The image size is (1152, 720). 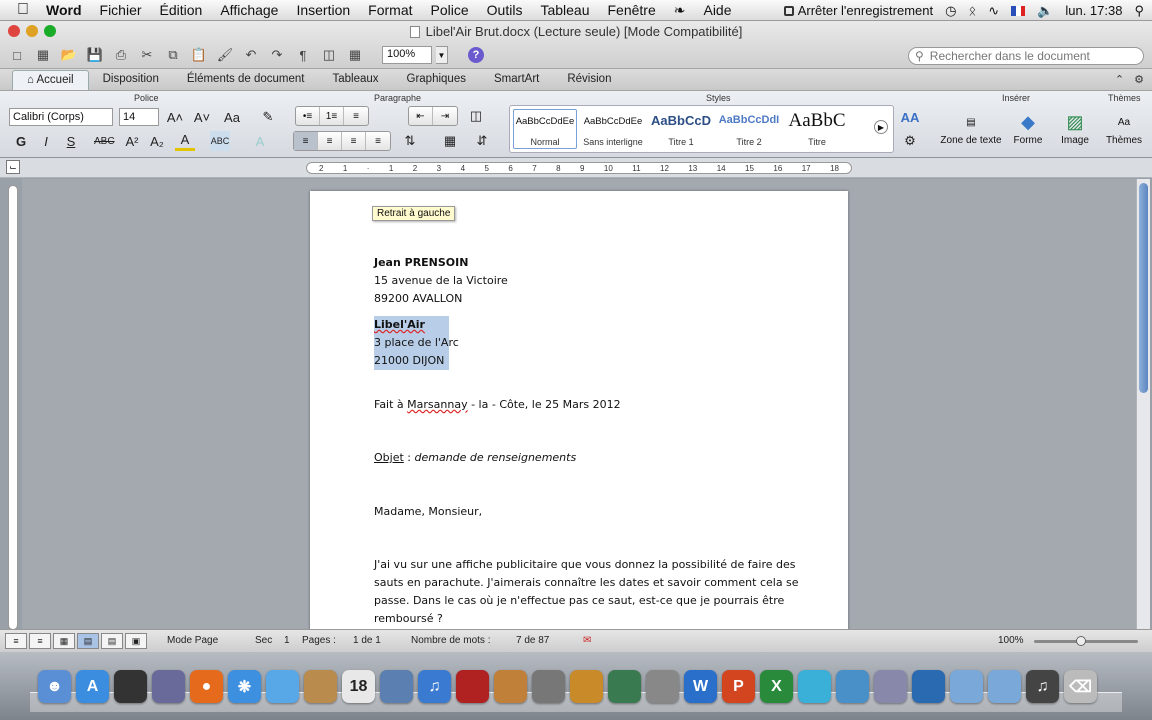 What do you see at coordinates (890, 686) in the screenshot?
I see `preview2-icon` at bounding box center [890, 686].